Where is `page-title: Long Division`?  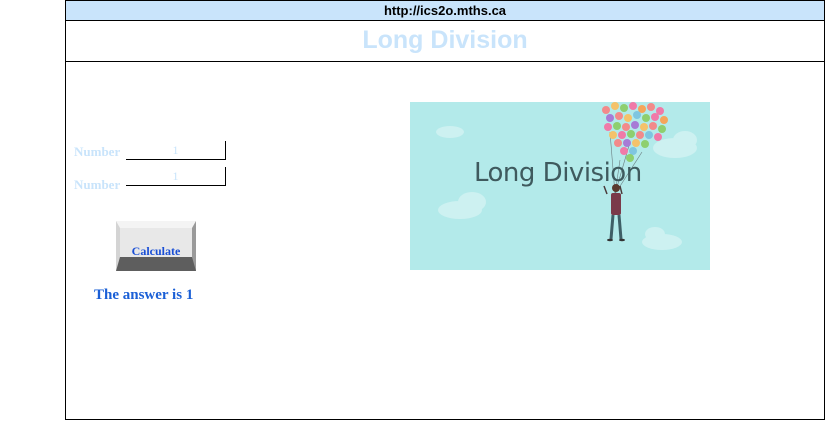 page-title: Long Division is located at coordinates (445, 41).